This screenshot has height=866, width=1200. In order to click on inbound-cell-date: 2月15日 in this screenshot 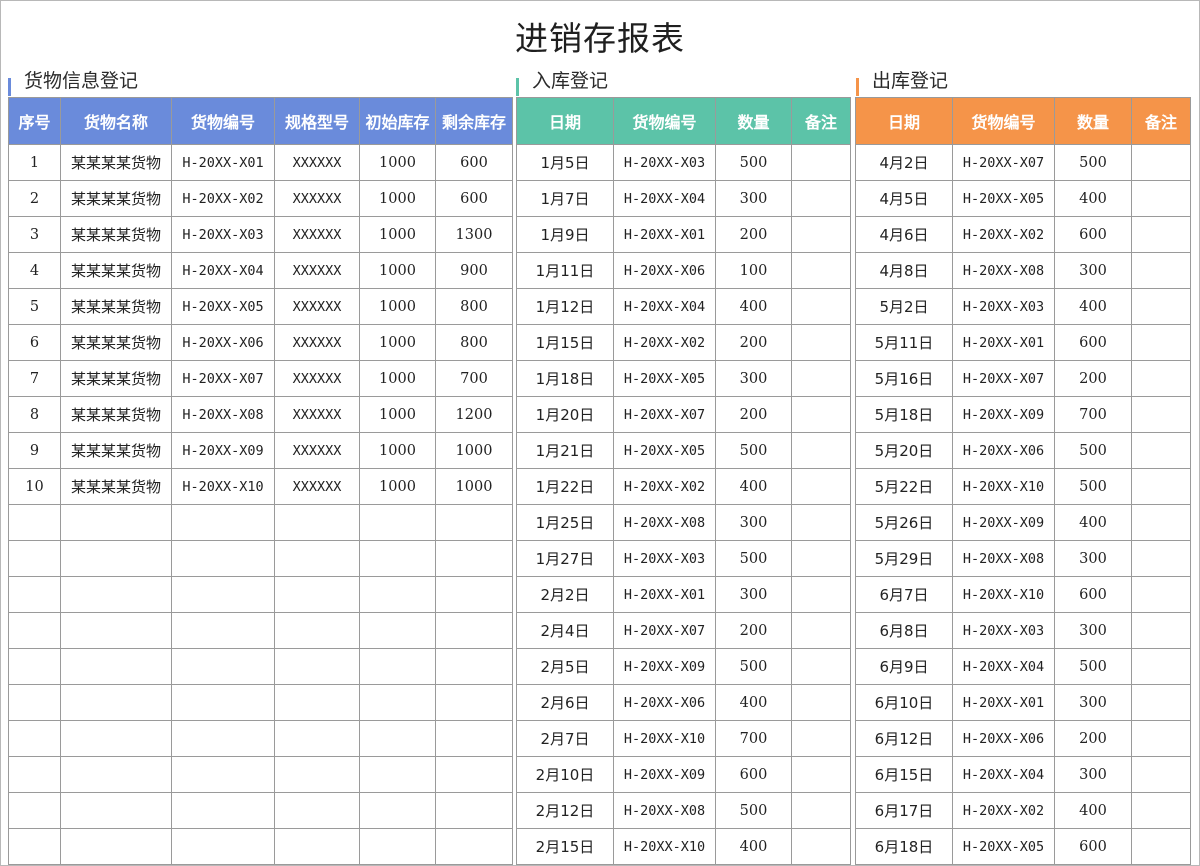, I will do `click(565, 846)`.